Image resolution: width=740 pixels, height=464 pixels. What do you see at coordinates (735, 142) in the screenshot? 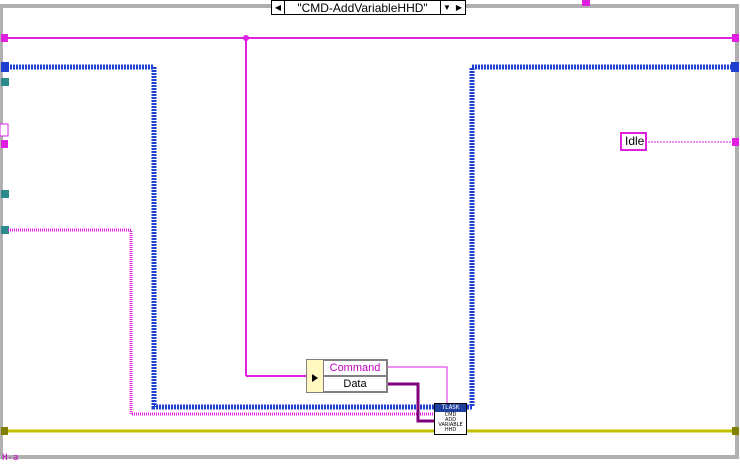
I see `tunnel-idle-right` at bounding box center [735, 142].